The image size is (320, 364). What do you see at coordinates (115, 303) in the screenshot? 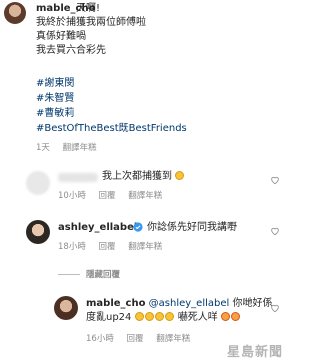
I see `comment-username: mable_cho` at bounding box center [115, 303].